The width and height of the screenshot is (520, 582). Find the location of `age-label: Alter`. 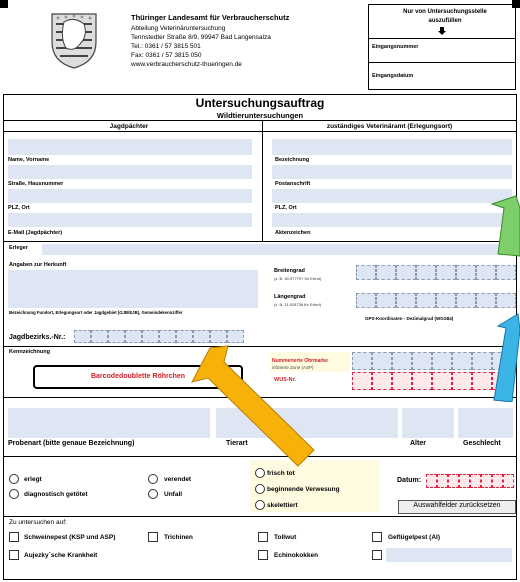

age-label: Alter is located at coordinates (418, 443).